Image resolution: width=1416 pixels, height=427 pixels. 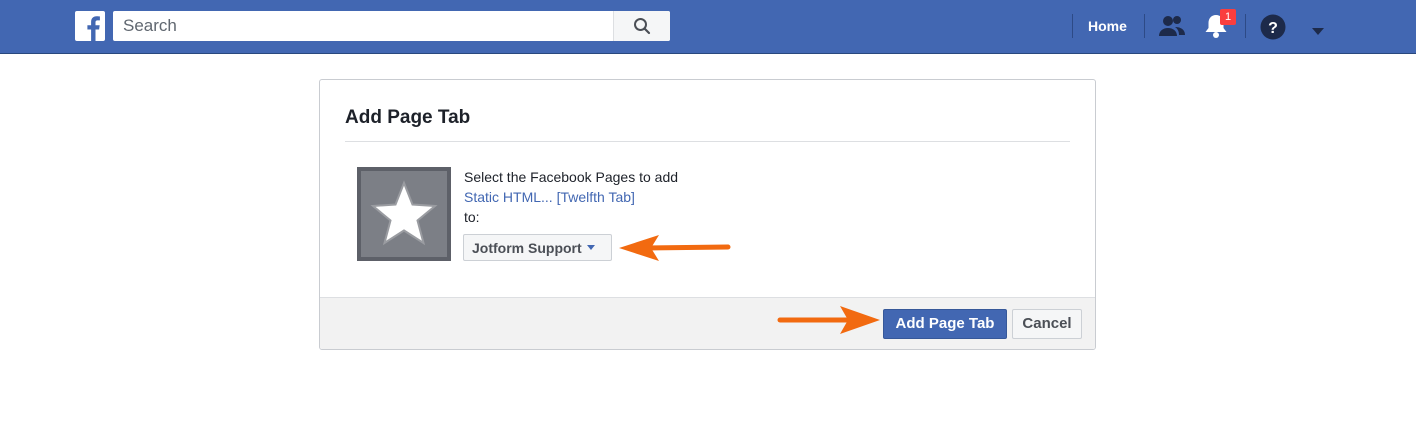 I want to click on title-divider, so click(x=707, y=141).